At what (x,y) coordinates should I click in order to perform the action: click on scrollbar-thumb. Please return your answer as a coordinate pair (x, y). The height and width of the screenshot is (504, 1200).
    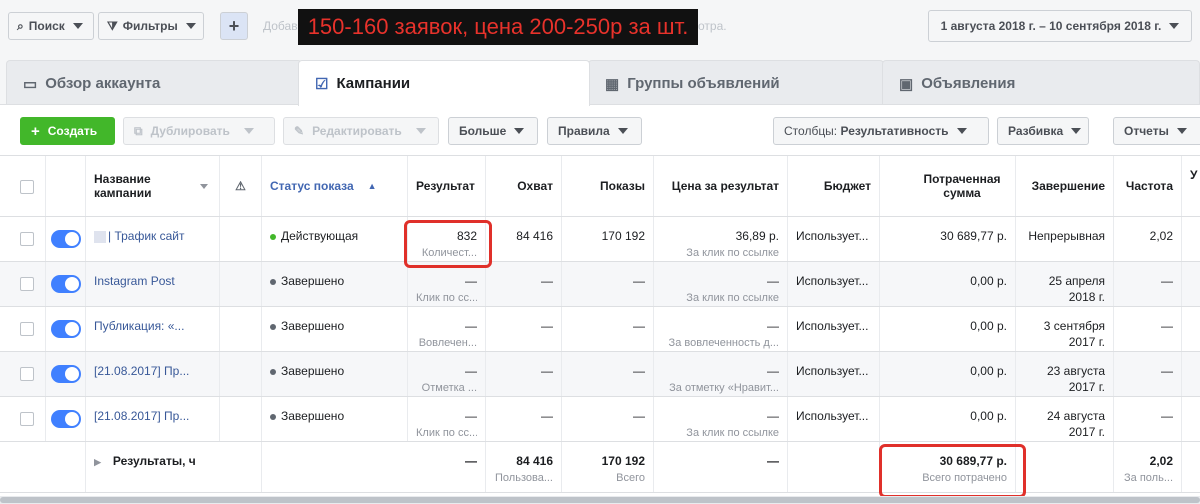
    Looking at the image, I should click on (600, 500).